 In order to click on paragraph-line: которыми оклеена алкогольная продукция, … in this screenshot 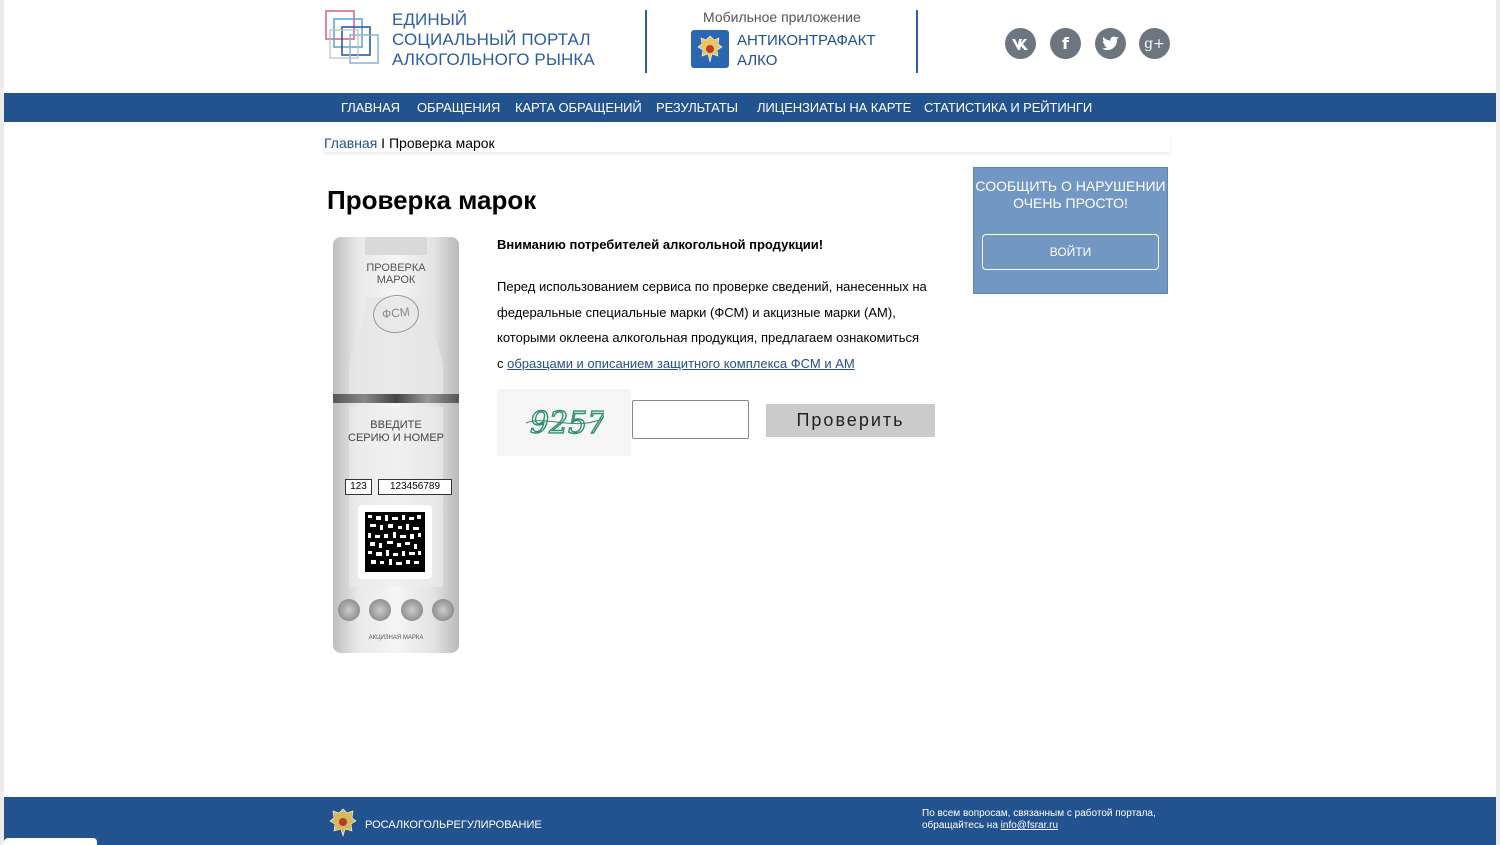, I will do `click(708, 337)`.